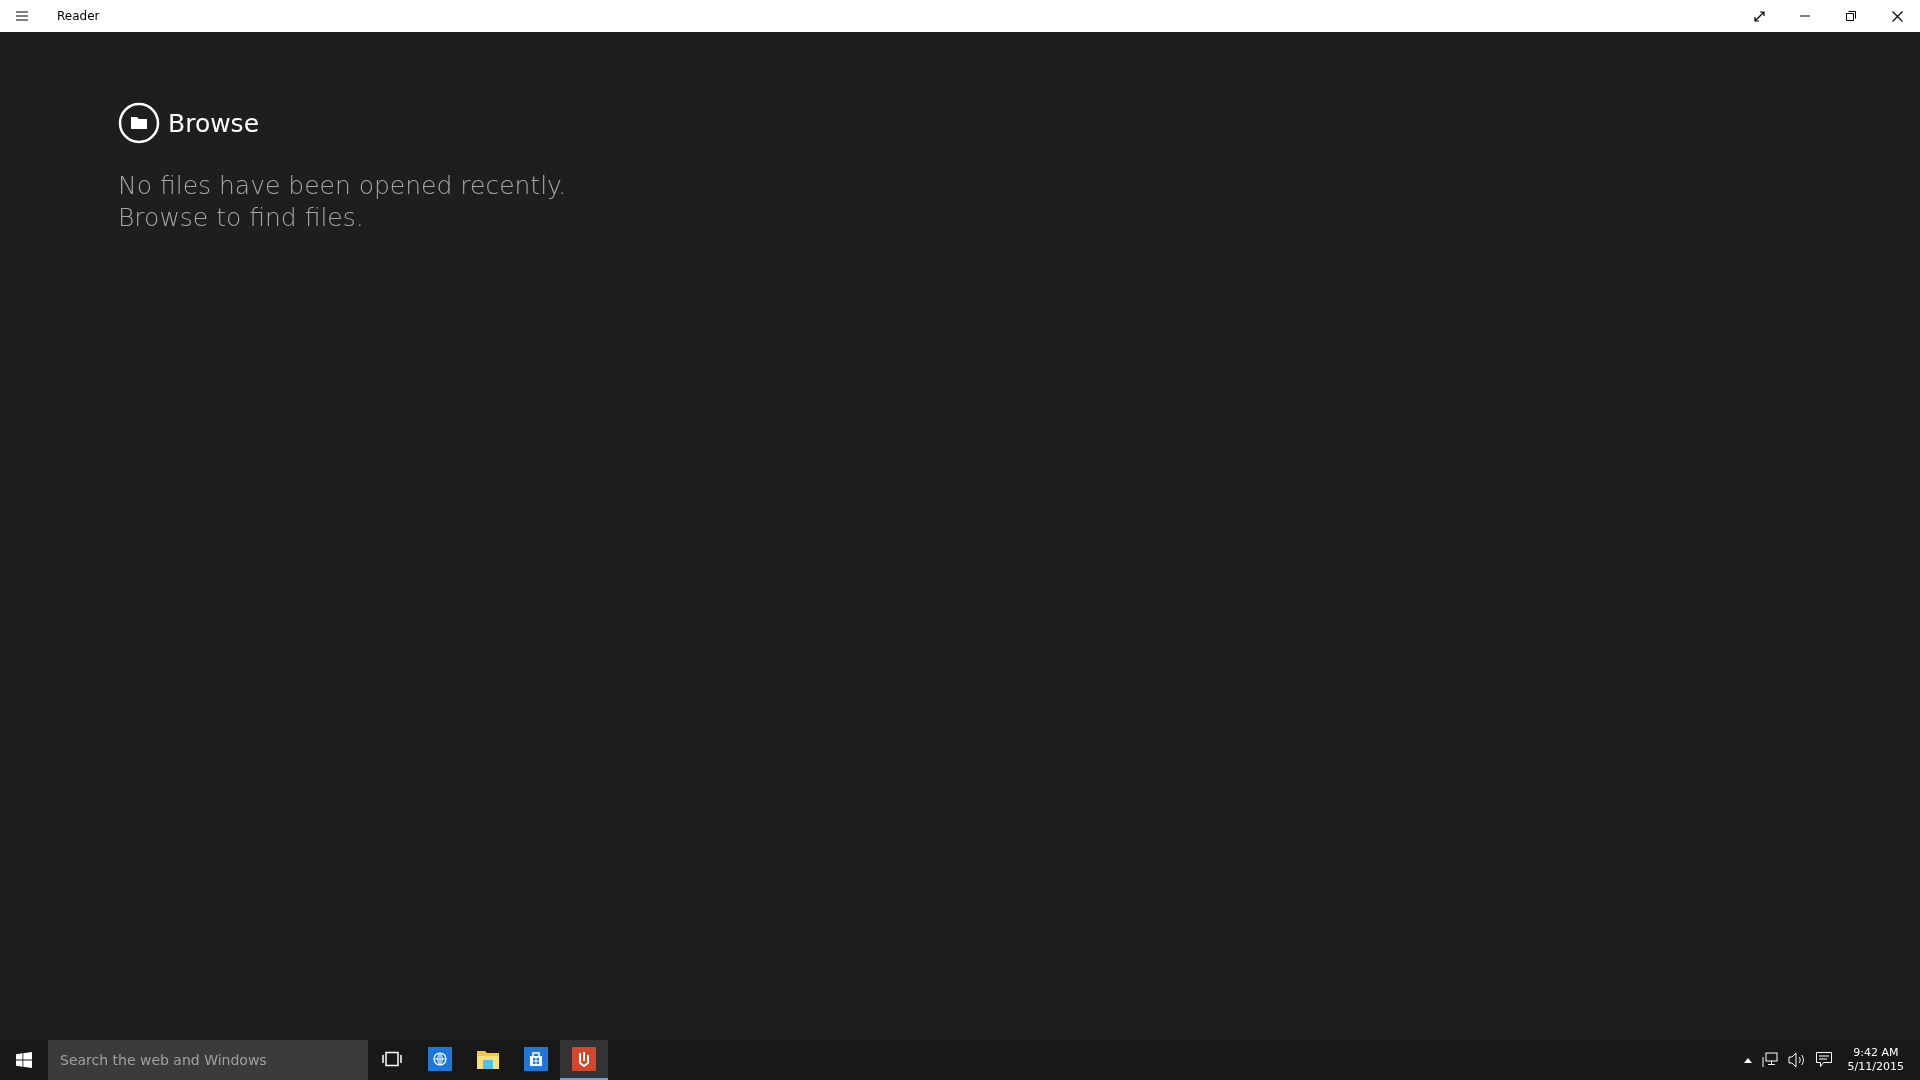 This screenshot has width=1920, height=1080. I want to click on network-icon, so click(1769, 1060).